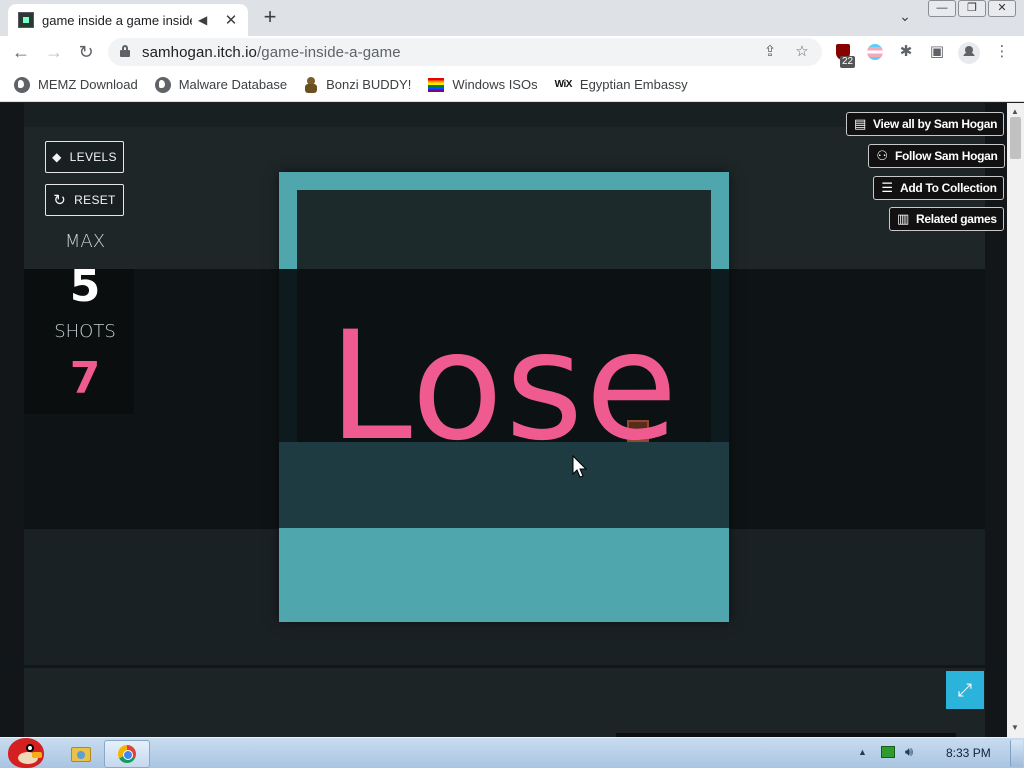 The height and width of the screenshot is (768, 1024). Describe the element at coordinates (117, 20) in the screenshot. I see `tab-title: game inside a game inside` at that location.